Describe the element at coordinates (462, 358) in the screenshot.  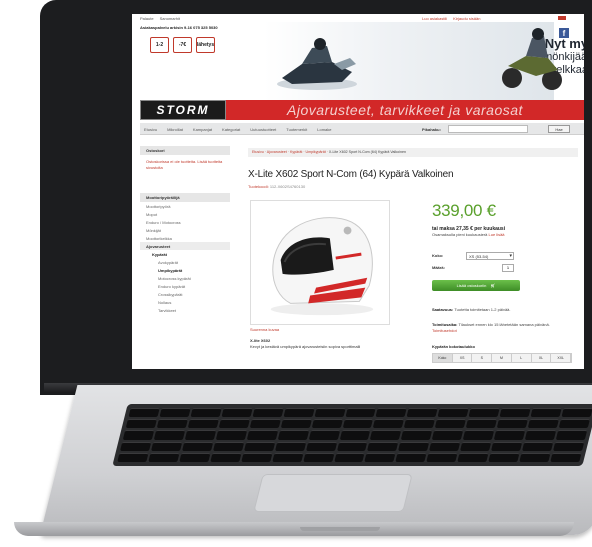
I see `size-table-cell: XS` at that location.